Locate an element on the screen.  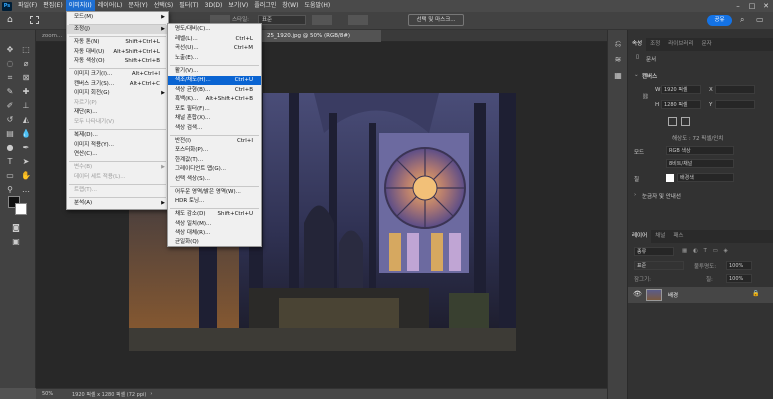
swatches-icon: ▦ is located at coordinates (618, 75).